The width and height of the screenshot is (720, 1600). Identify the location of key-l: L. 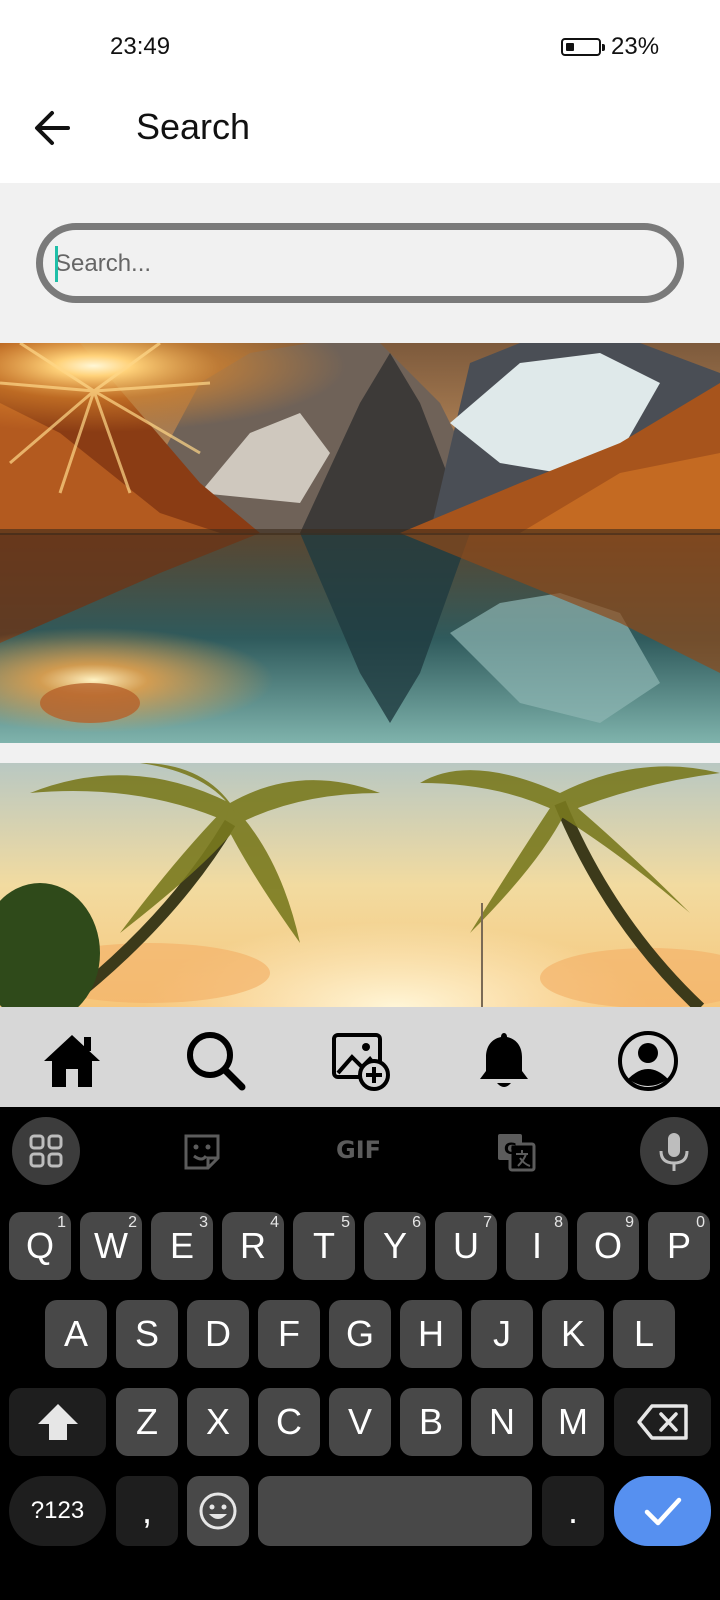
(644, 1334).